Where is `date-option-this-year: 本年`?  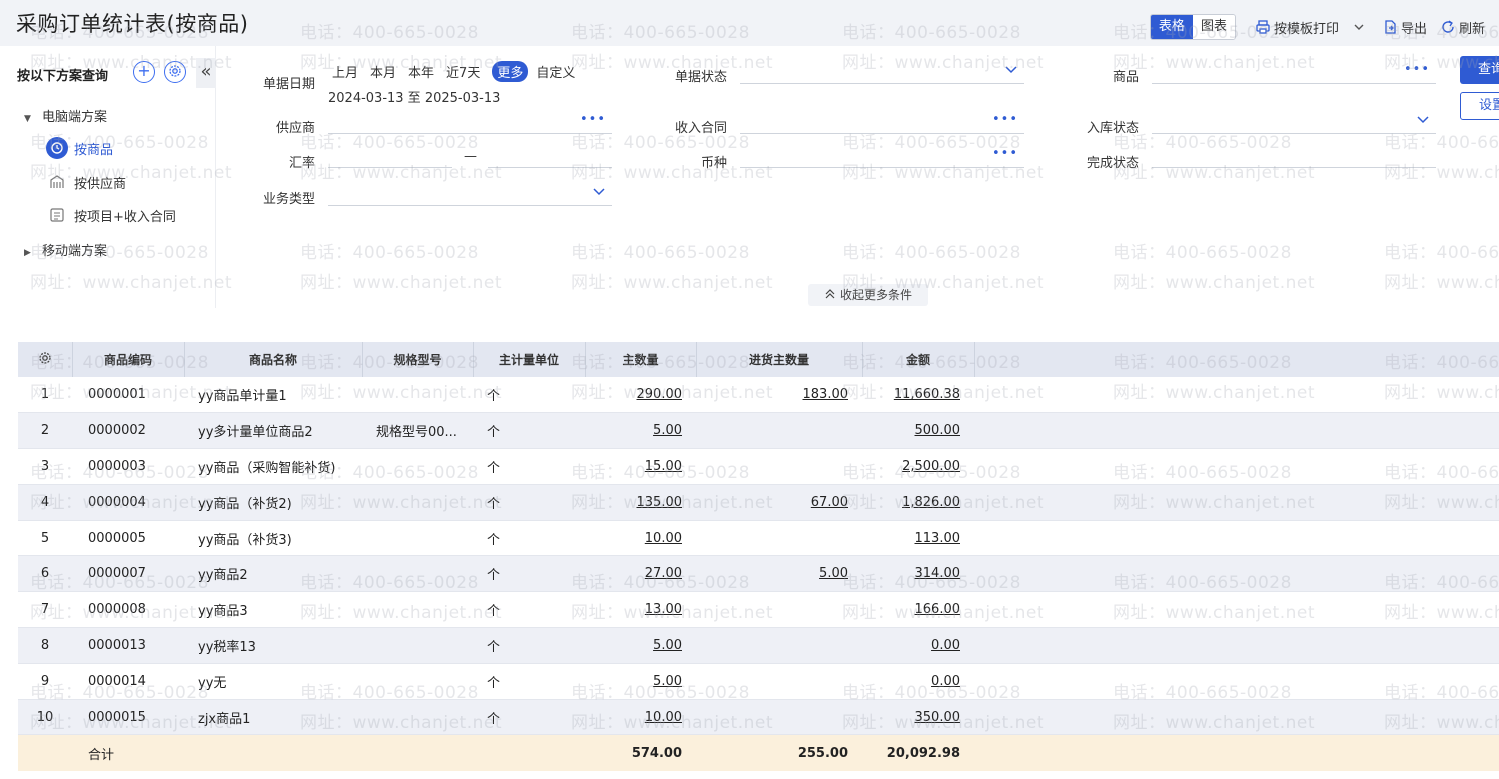
date-option-this-year: 本年 is located at coordinates (421, 71).